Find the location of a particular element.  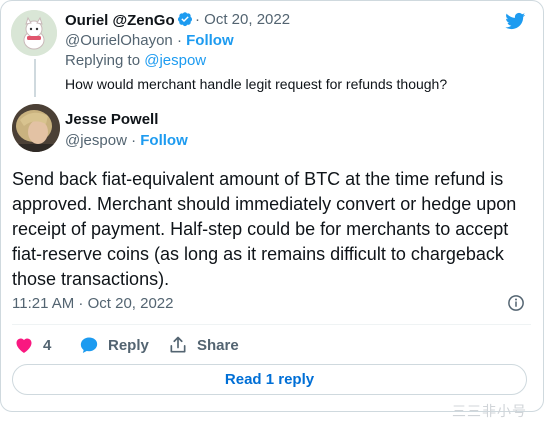

replying-to-line: Replying to @jespow is located at coordinates (135, 60).